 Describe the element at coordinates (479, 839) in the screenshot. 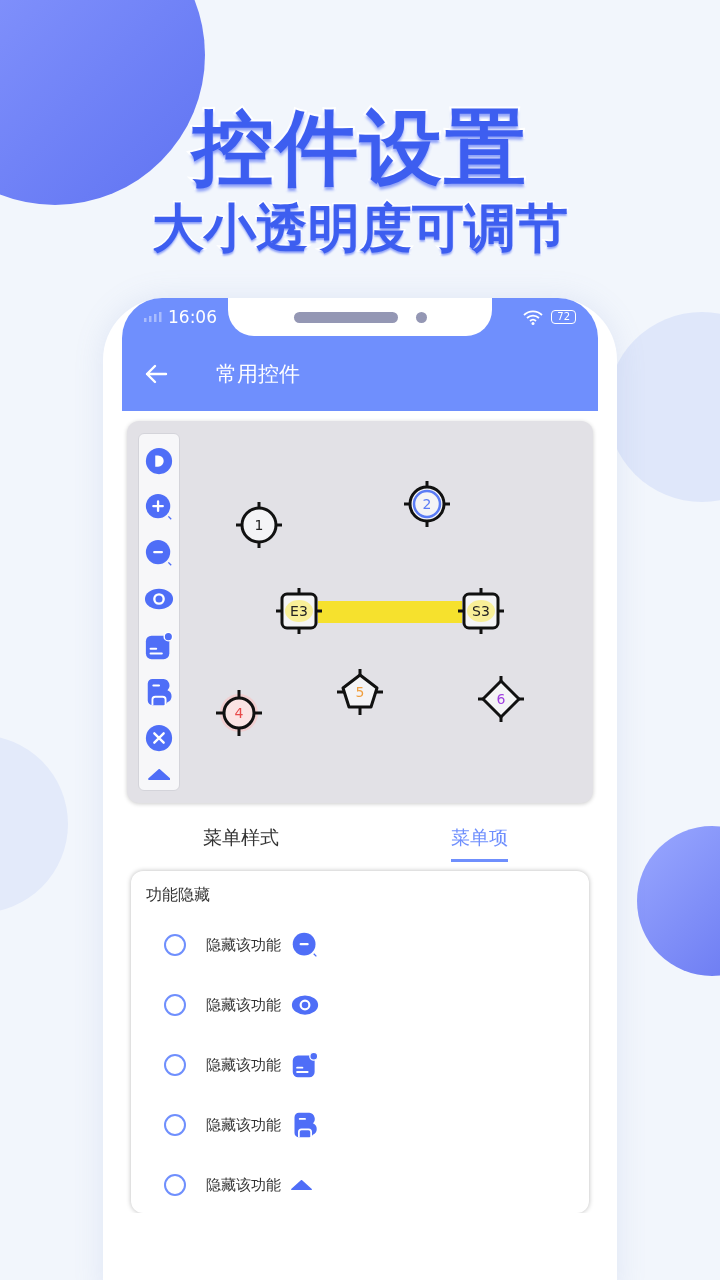

I see `menu-tab: 菜单项` at that location.